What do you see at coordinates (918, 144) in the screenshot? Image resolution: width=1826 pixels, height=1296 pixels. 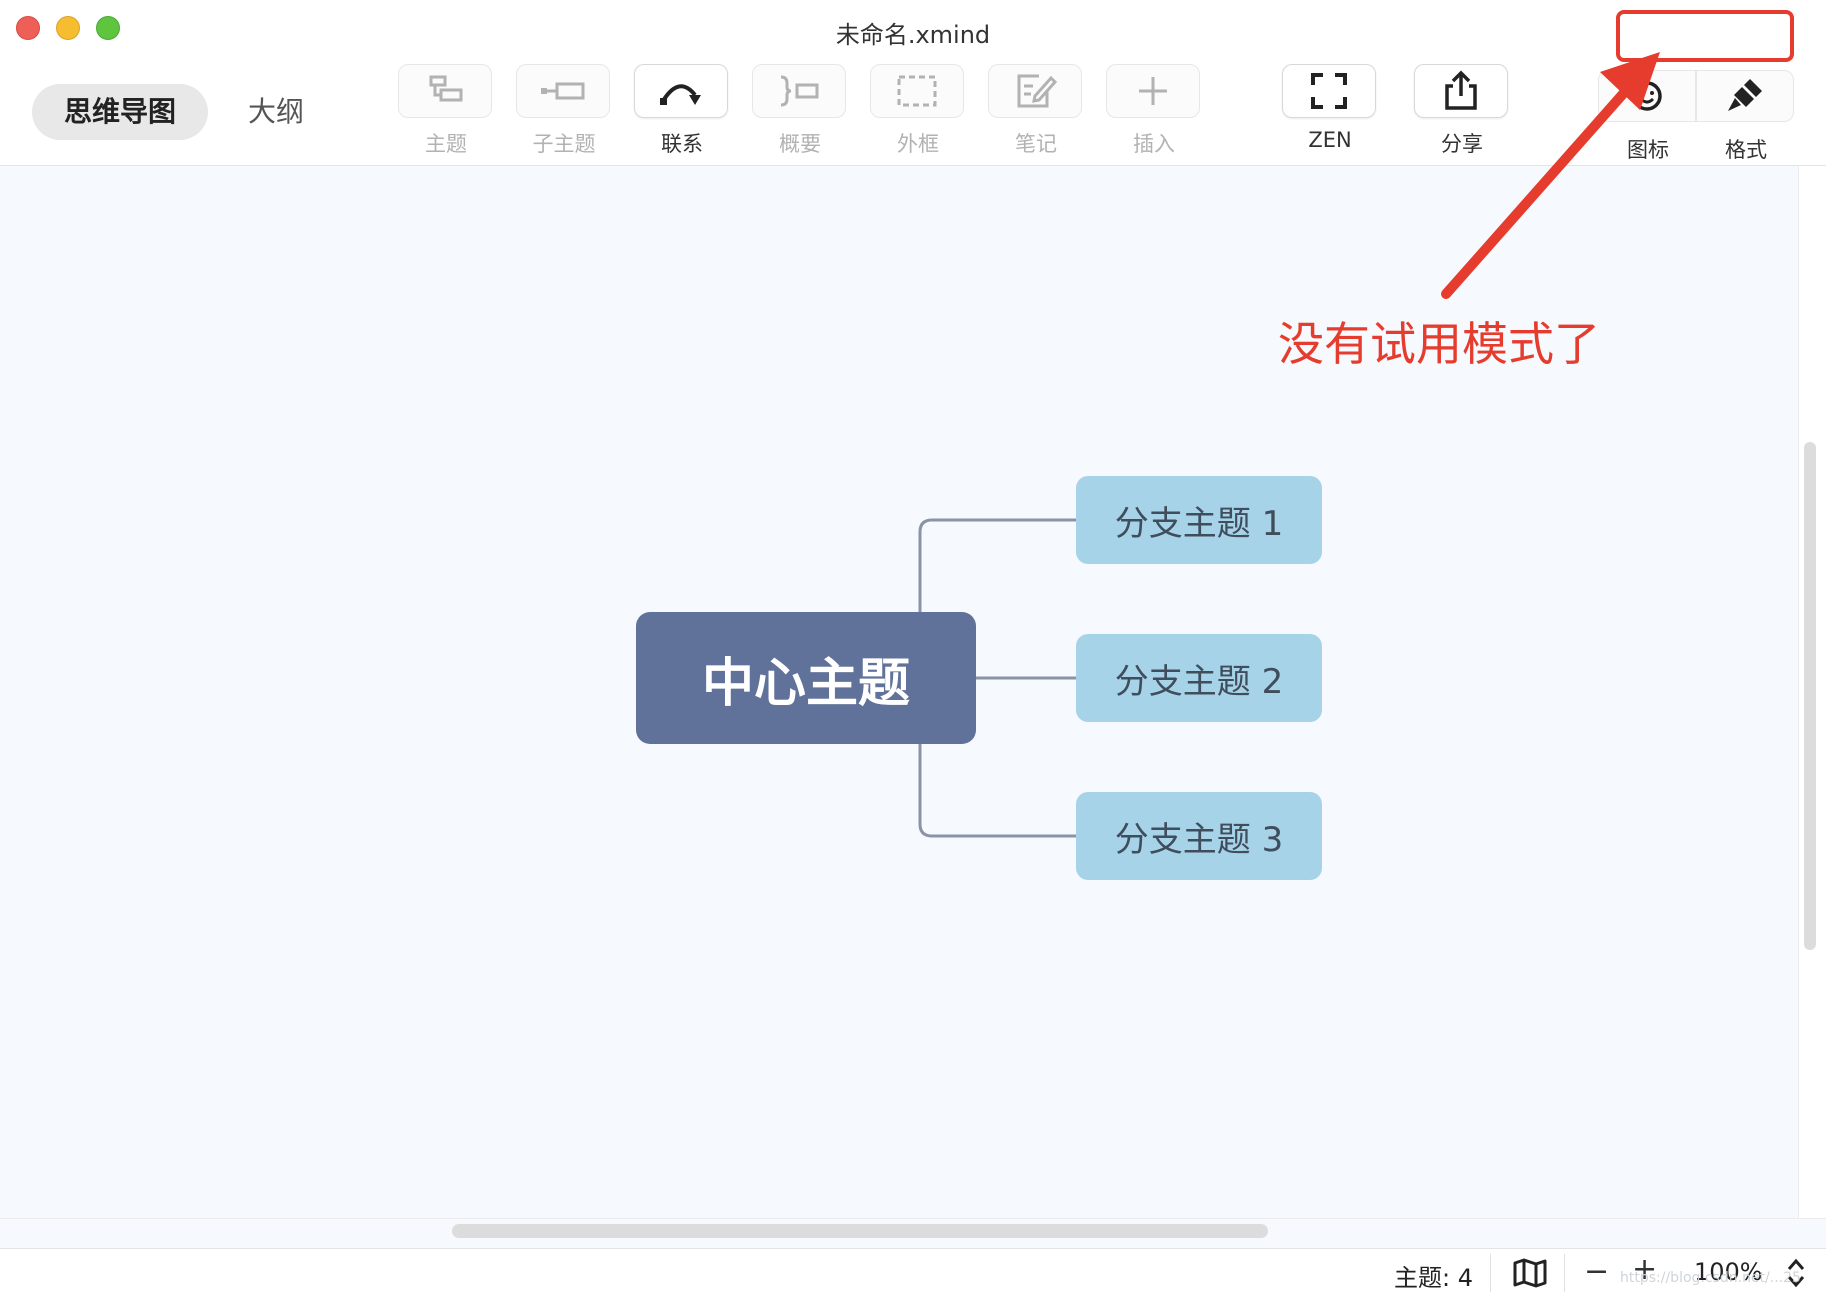 I see `boundary-label: 外框` at bounding box center [918, 144].